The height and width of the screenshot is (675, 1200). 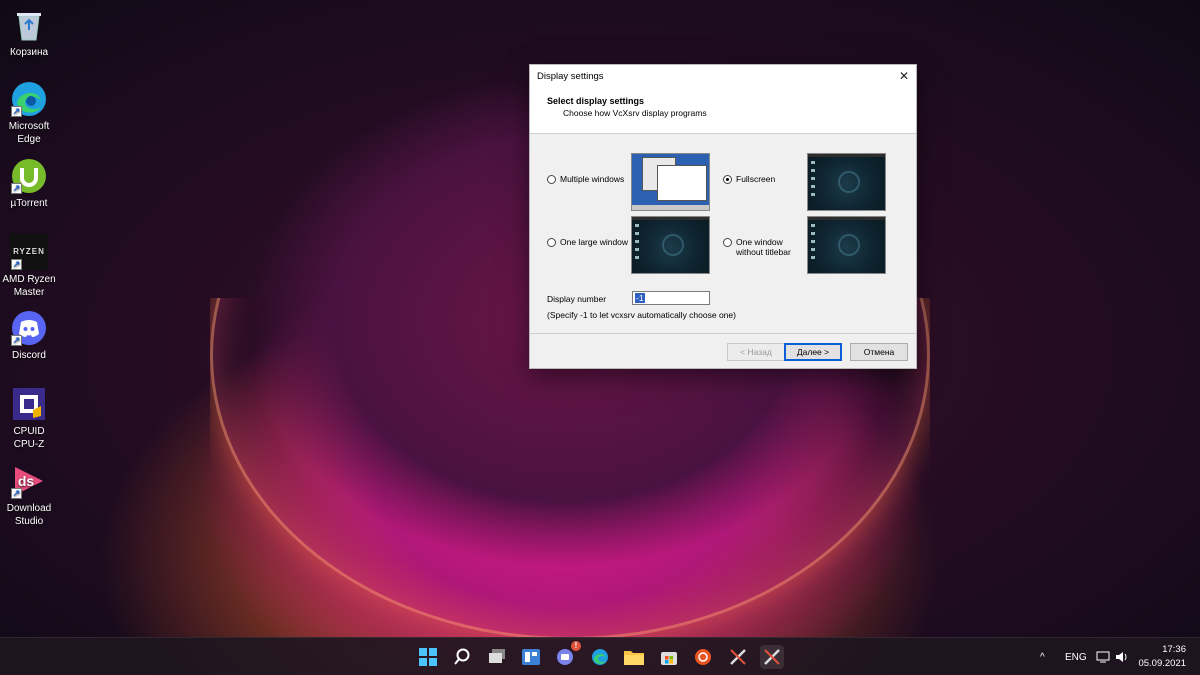 I want to click on ryzen-glyph: RYZEN, so click(x=29, y=251).